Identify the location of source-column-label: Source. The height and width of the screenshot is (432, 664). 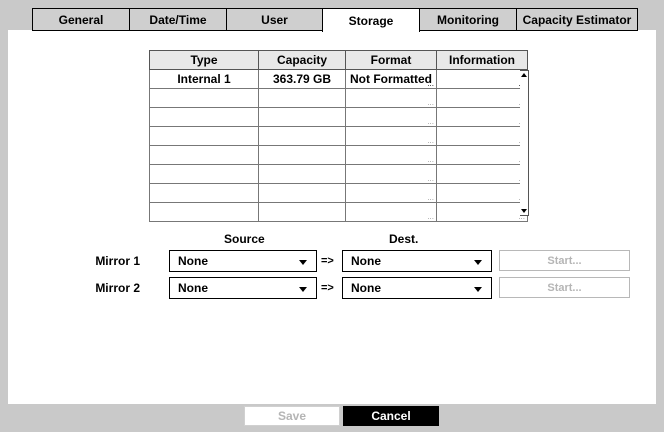
(244, 239).